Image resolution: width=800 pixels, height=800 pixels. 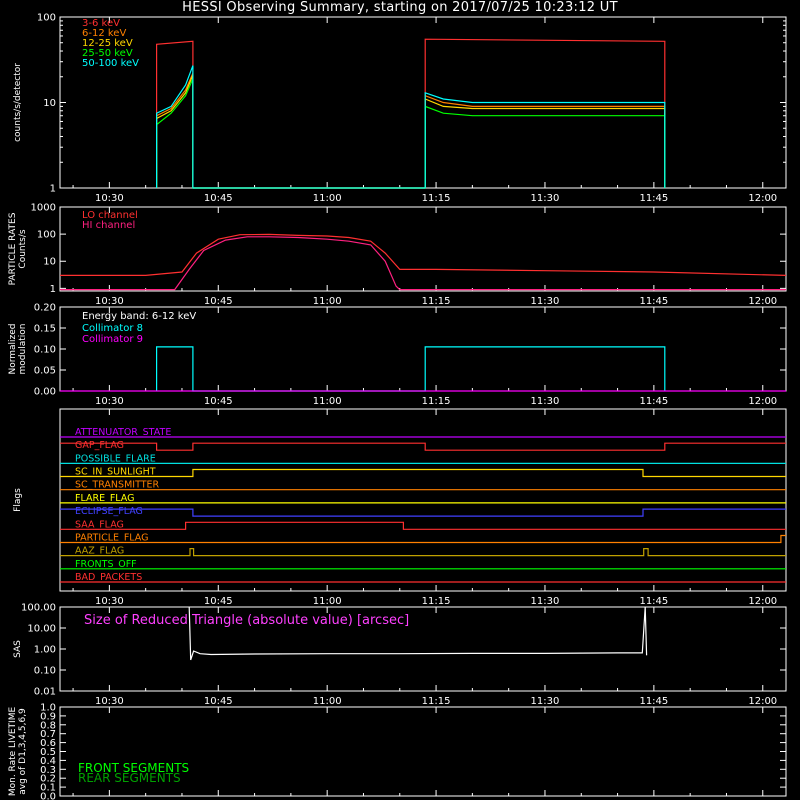 What do you see at coordinates (112, 339) in the screenshot?
I see `modulation-legend-entry: Collimator 9` at bounding box center [112, 339].